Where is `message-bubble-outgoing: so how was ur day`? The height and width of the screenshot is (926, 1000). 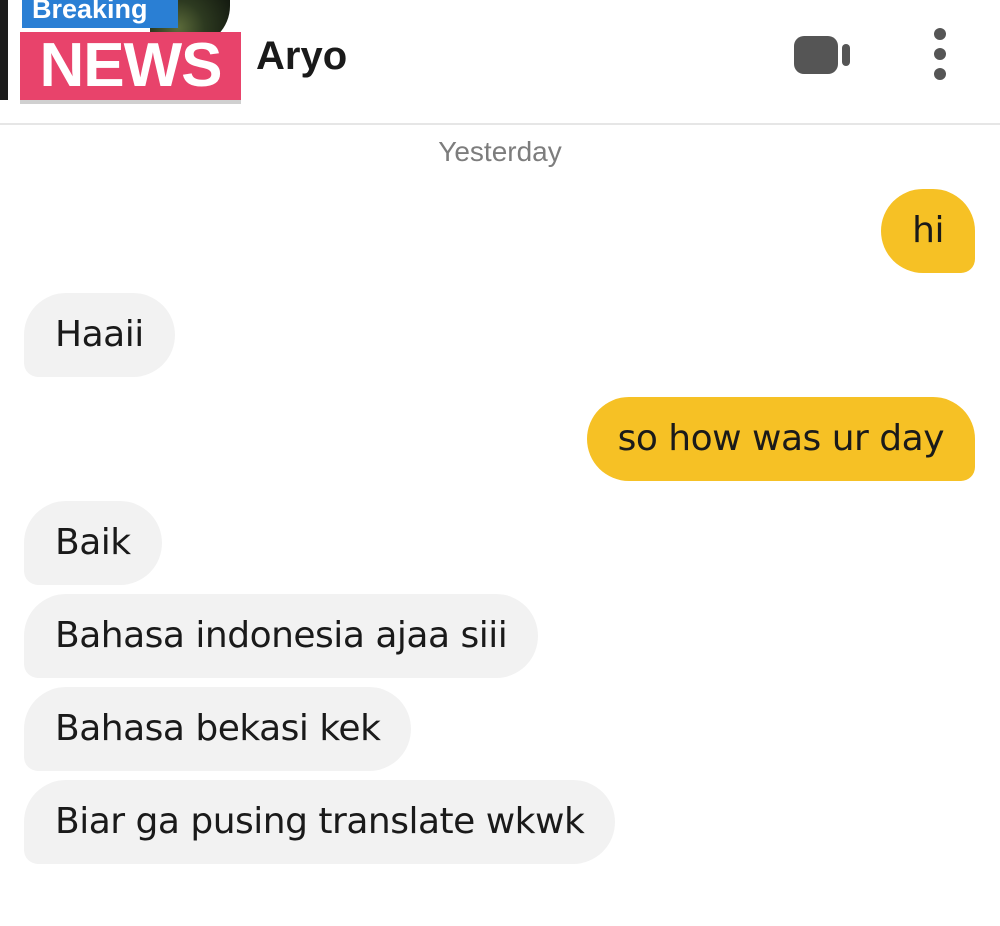 message-bubble-outgoing: so how was ur day is located at coordinates (780, 439).